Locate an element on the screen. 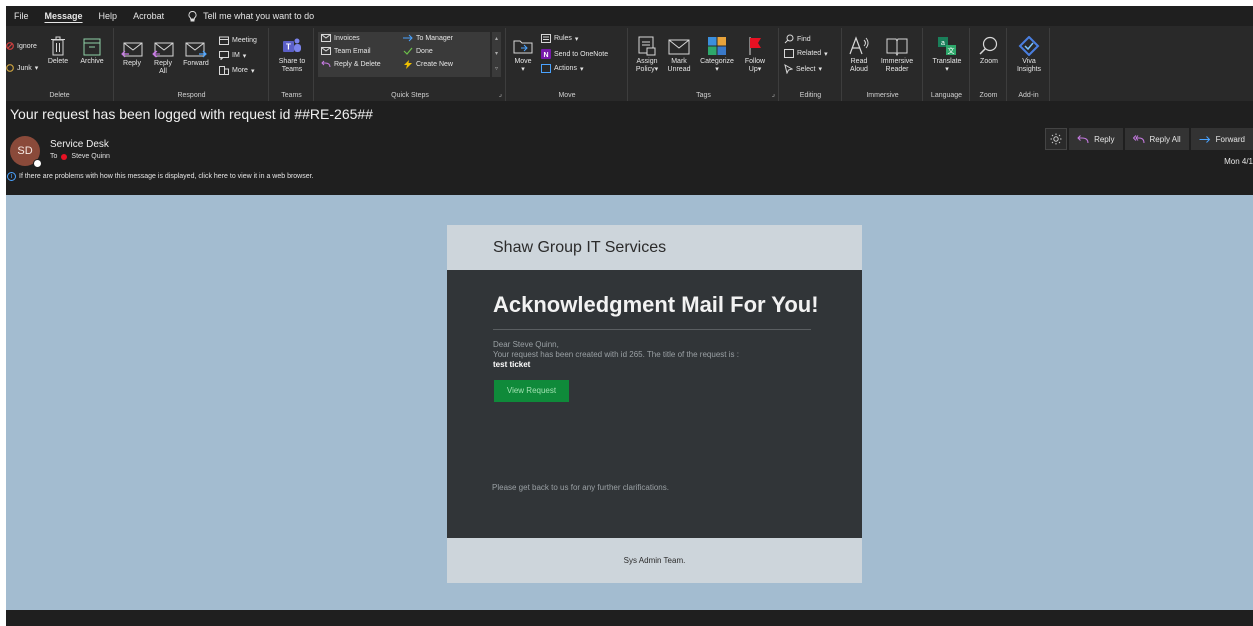 This screenshot has width=1253, height=626. meeting-button: Meeting is located at coordinates (238, 40).